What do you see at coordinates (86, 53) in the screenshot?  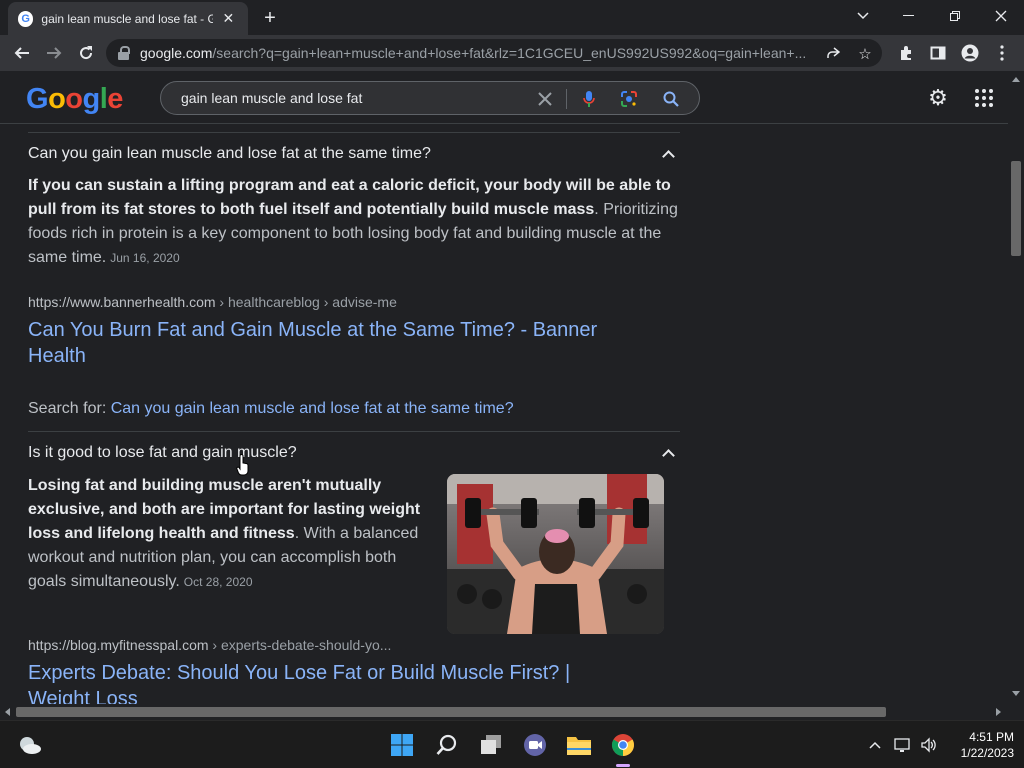 I see `reload-icon` at bounding box center [86, 53].